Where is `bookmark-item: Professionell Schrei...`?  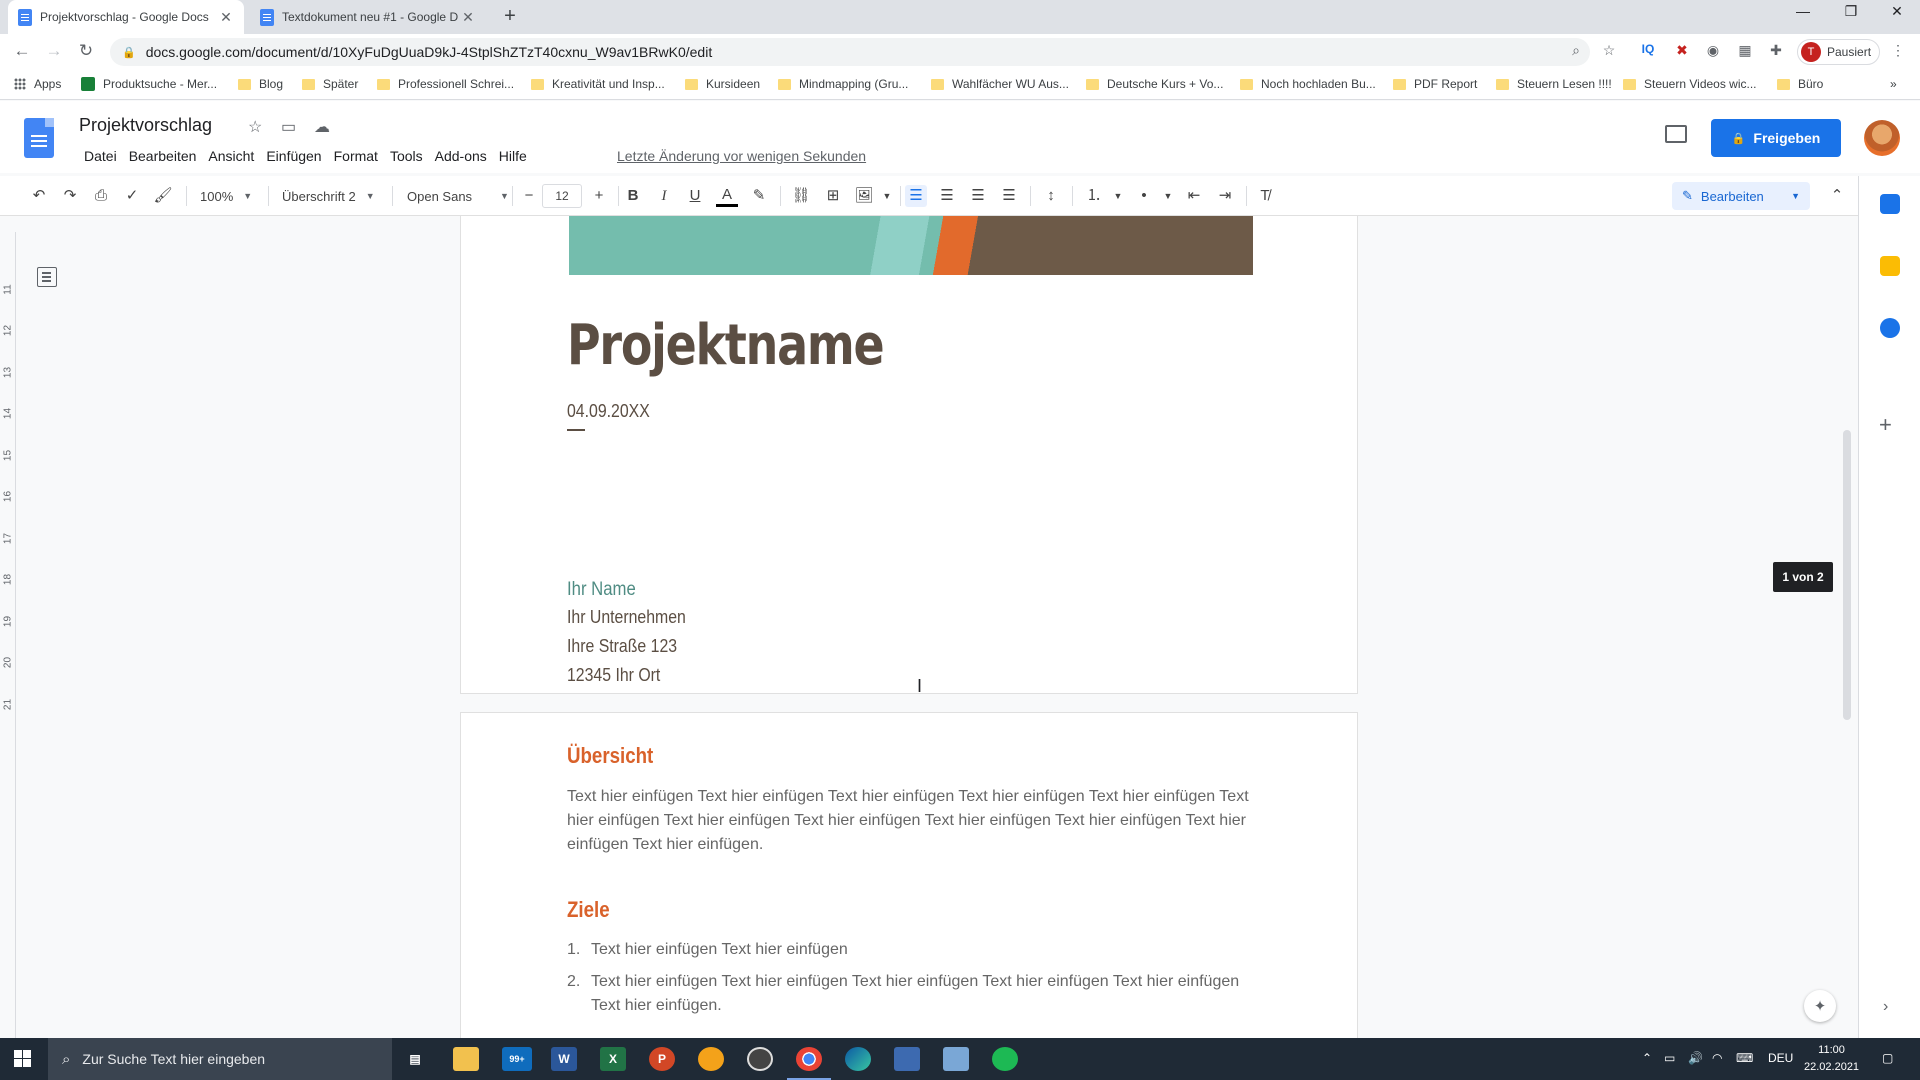
bookmark-item: Professionell Schrei... is located at coordinates (445, 84).